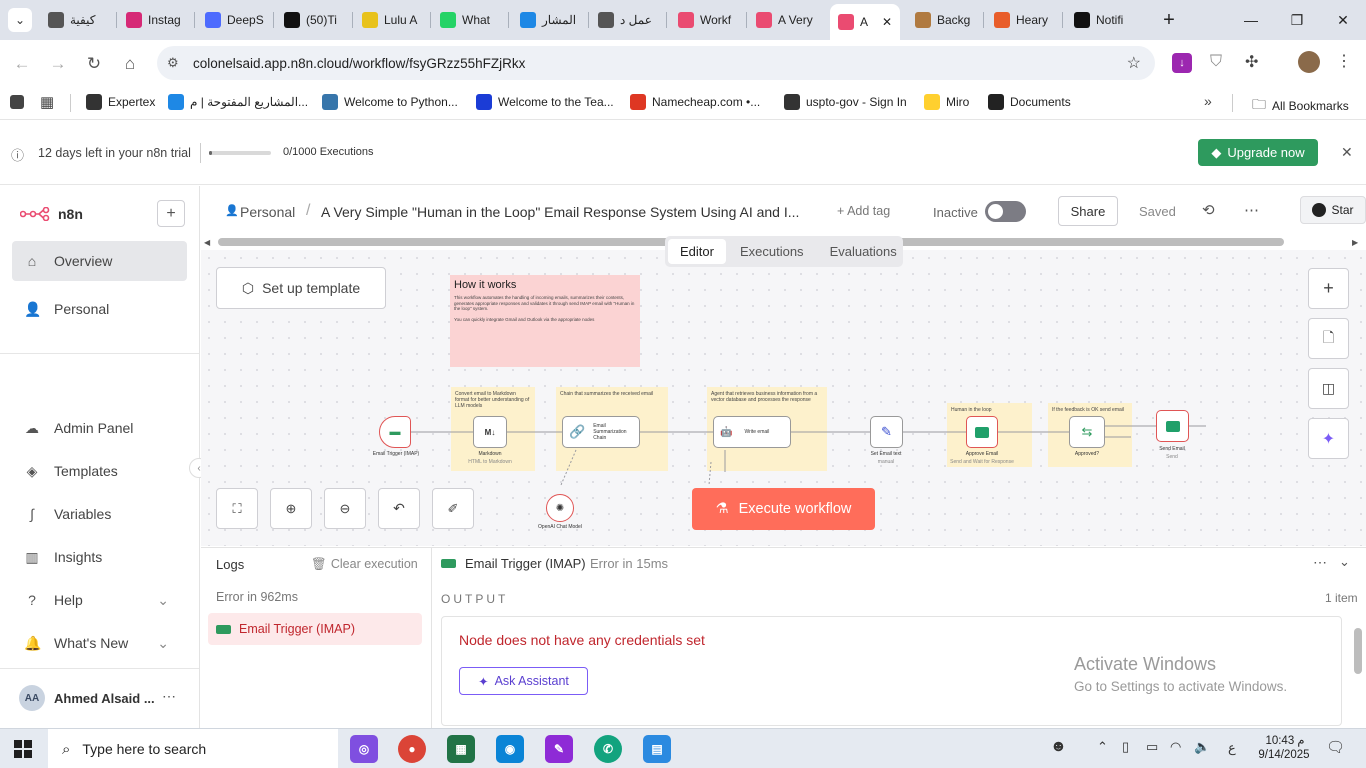  Describe the element at coordinates (1152, 747) in the screenshot. I see `battery-icon: ▭` at that location.